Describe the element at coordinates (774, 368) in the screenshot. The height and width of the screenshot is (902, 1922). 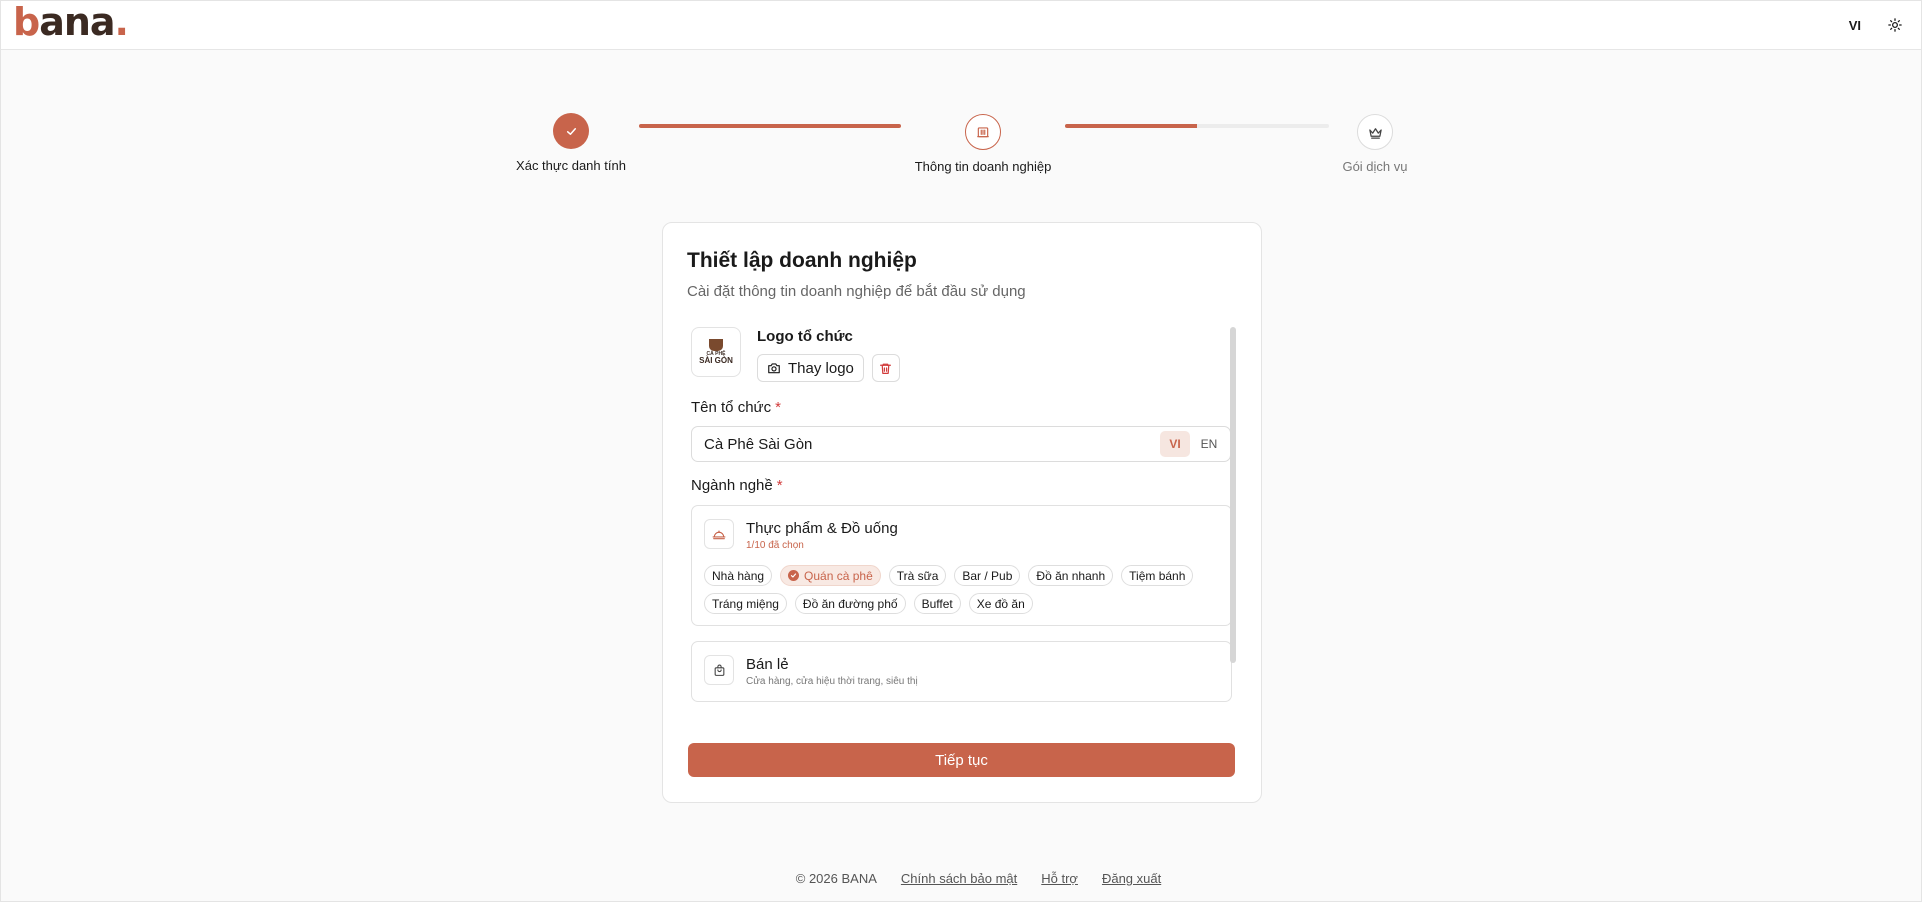
I see `camera-icon` at that location.